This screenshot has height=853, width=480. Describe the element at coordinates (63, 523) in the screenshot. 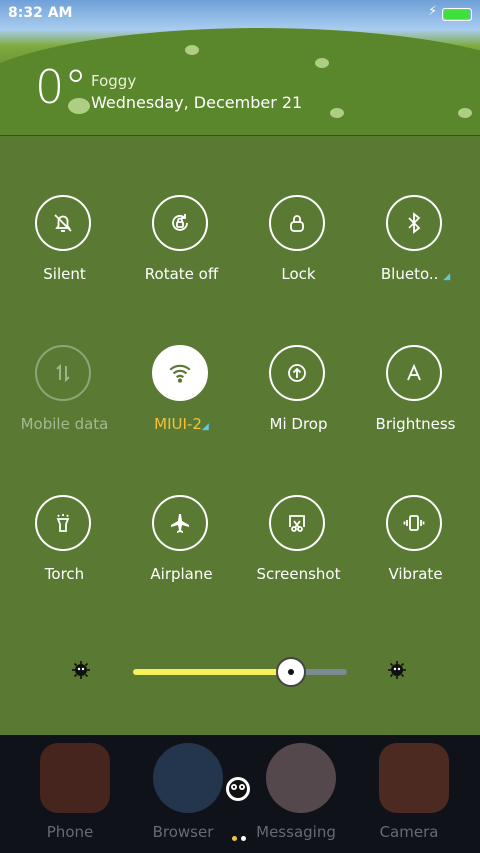

I see `torch-icon` at that location.